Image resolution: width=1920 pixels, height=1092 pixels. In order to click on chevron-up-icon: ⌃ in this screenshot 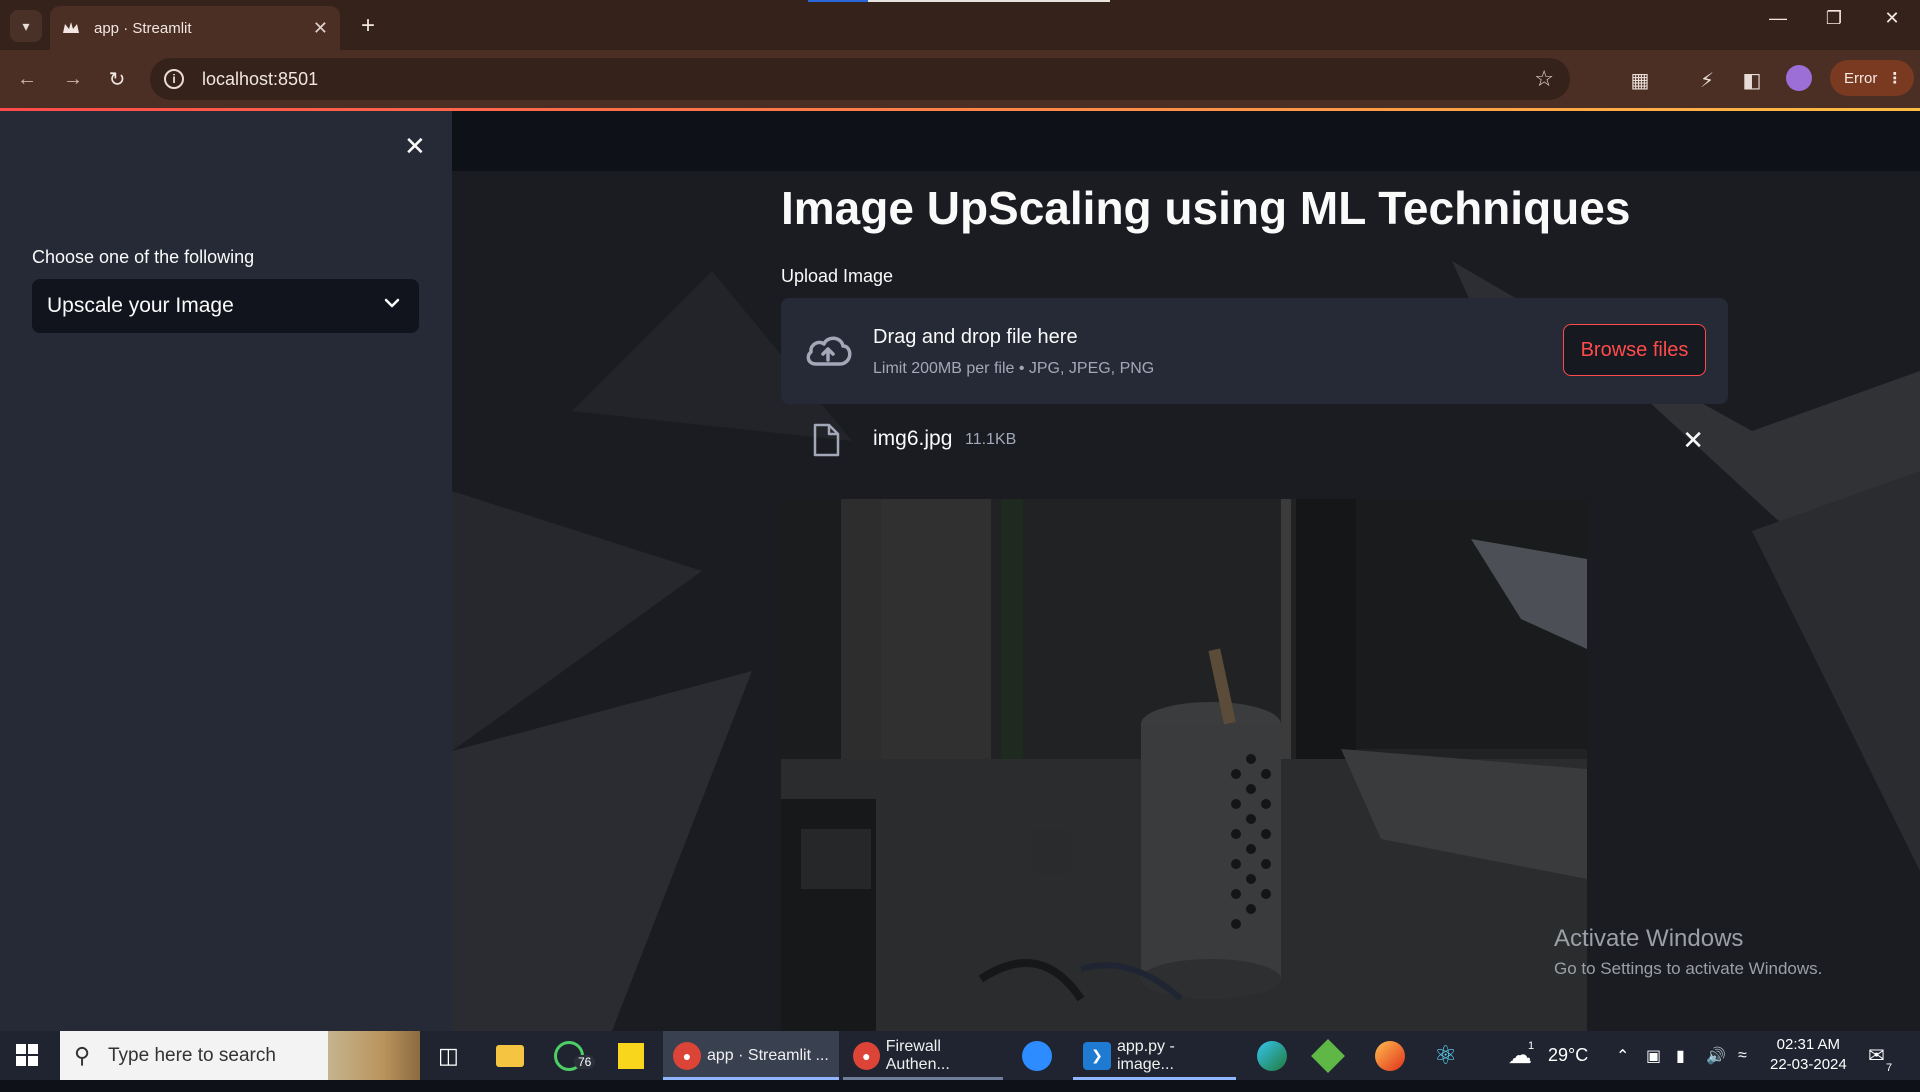, I will do `click(1622, 1055)`.